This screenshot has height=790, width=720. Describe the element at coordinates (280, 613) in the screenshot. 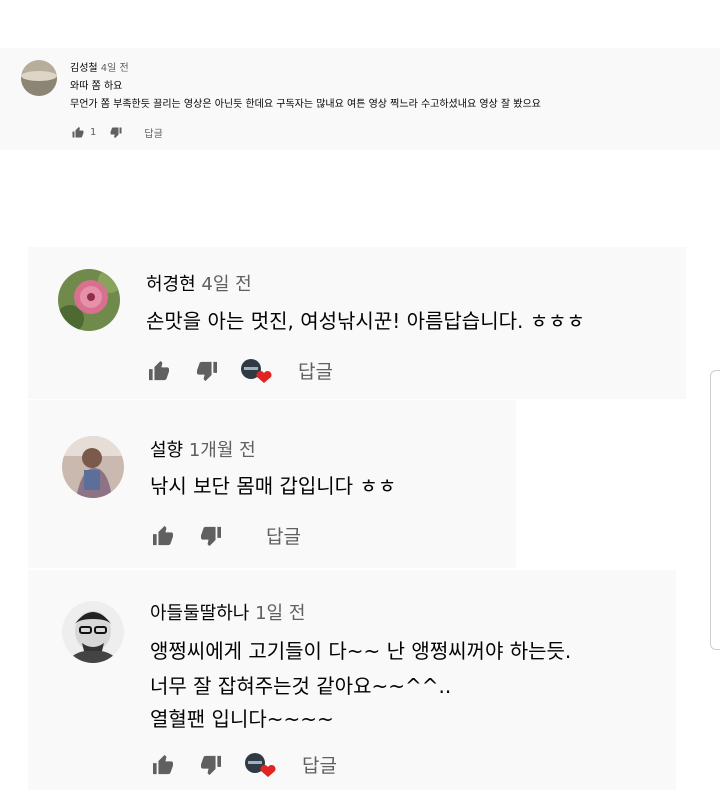

I see `timestamp: 1일 전` at that location.